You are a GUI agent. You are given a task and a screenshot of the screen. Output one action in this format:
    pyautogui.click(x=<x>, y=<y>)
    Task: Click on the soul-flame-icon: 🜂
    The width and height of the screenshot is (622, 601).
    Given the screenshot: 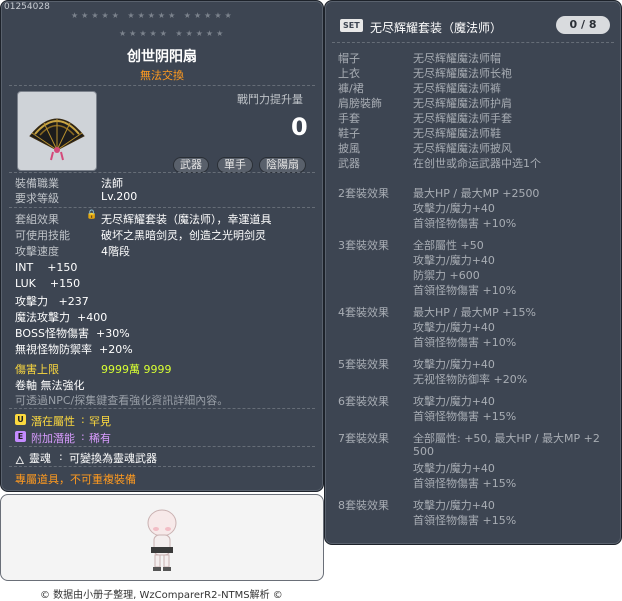 What is the action you would take?
    pyautogui.click(x=20, y=460)
    